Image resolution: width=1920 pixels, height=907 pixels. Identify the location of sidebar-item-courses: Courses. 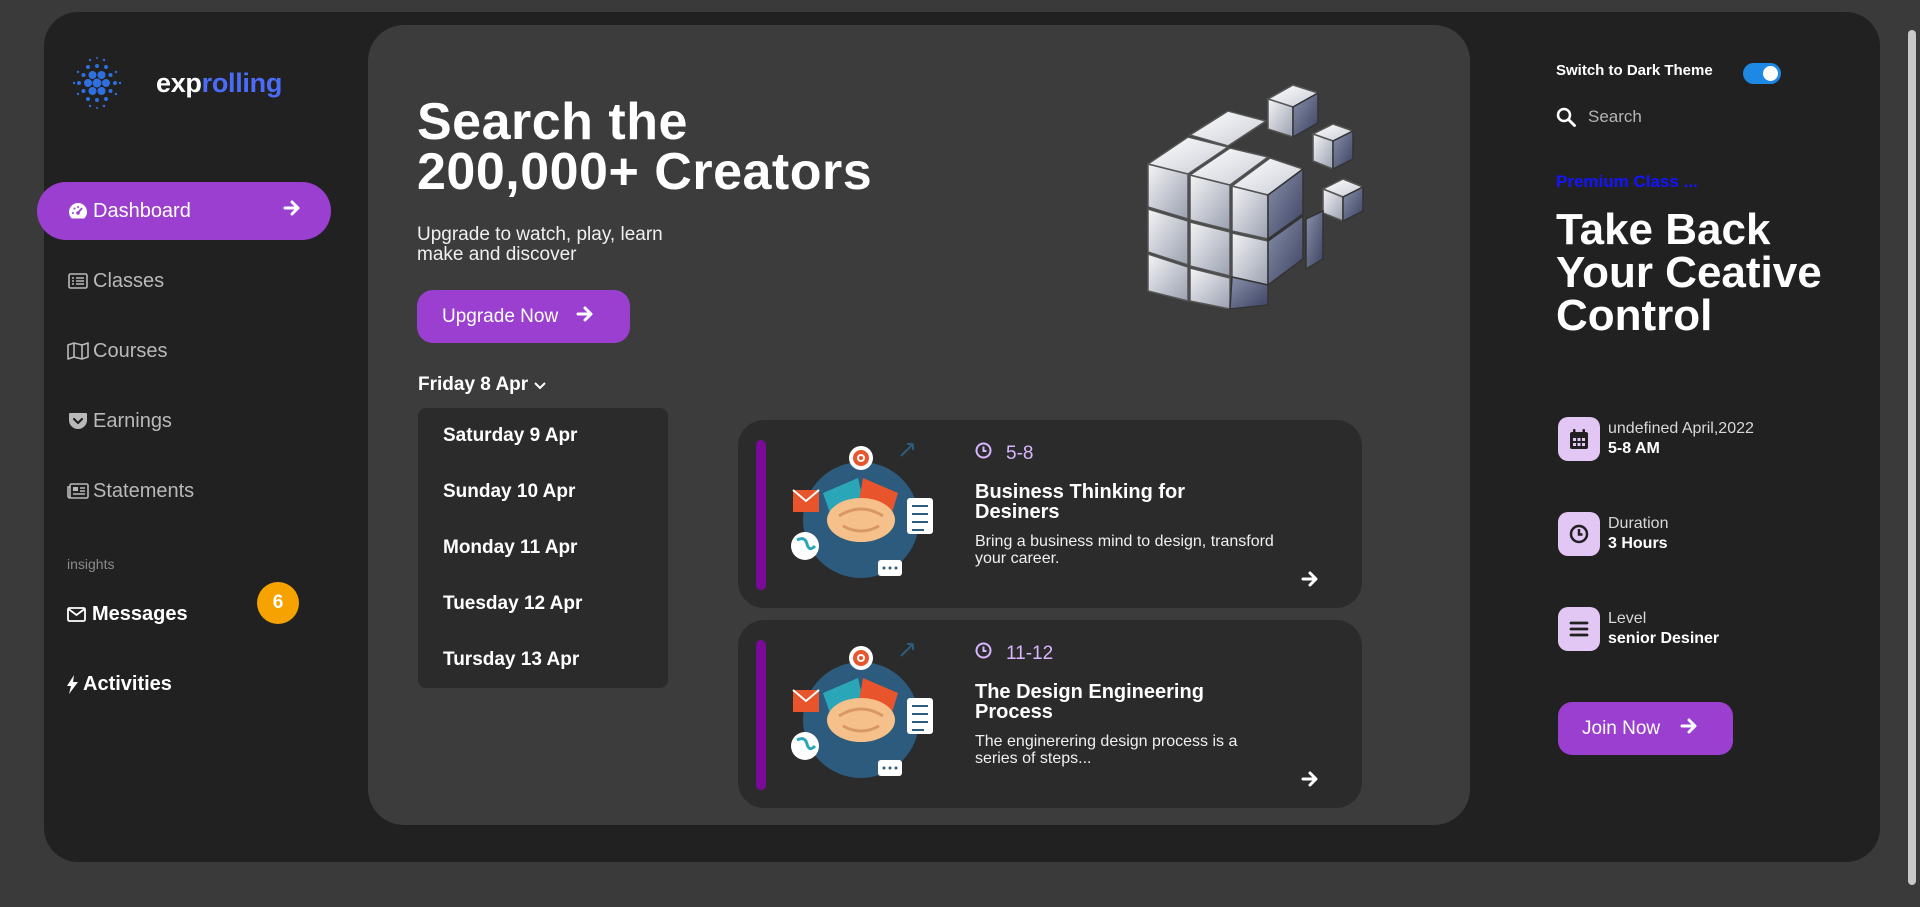
(184, 351).